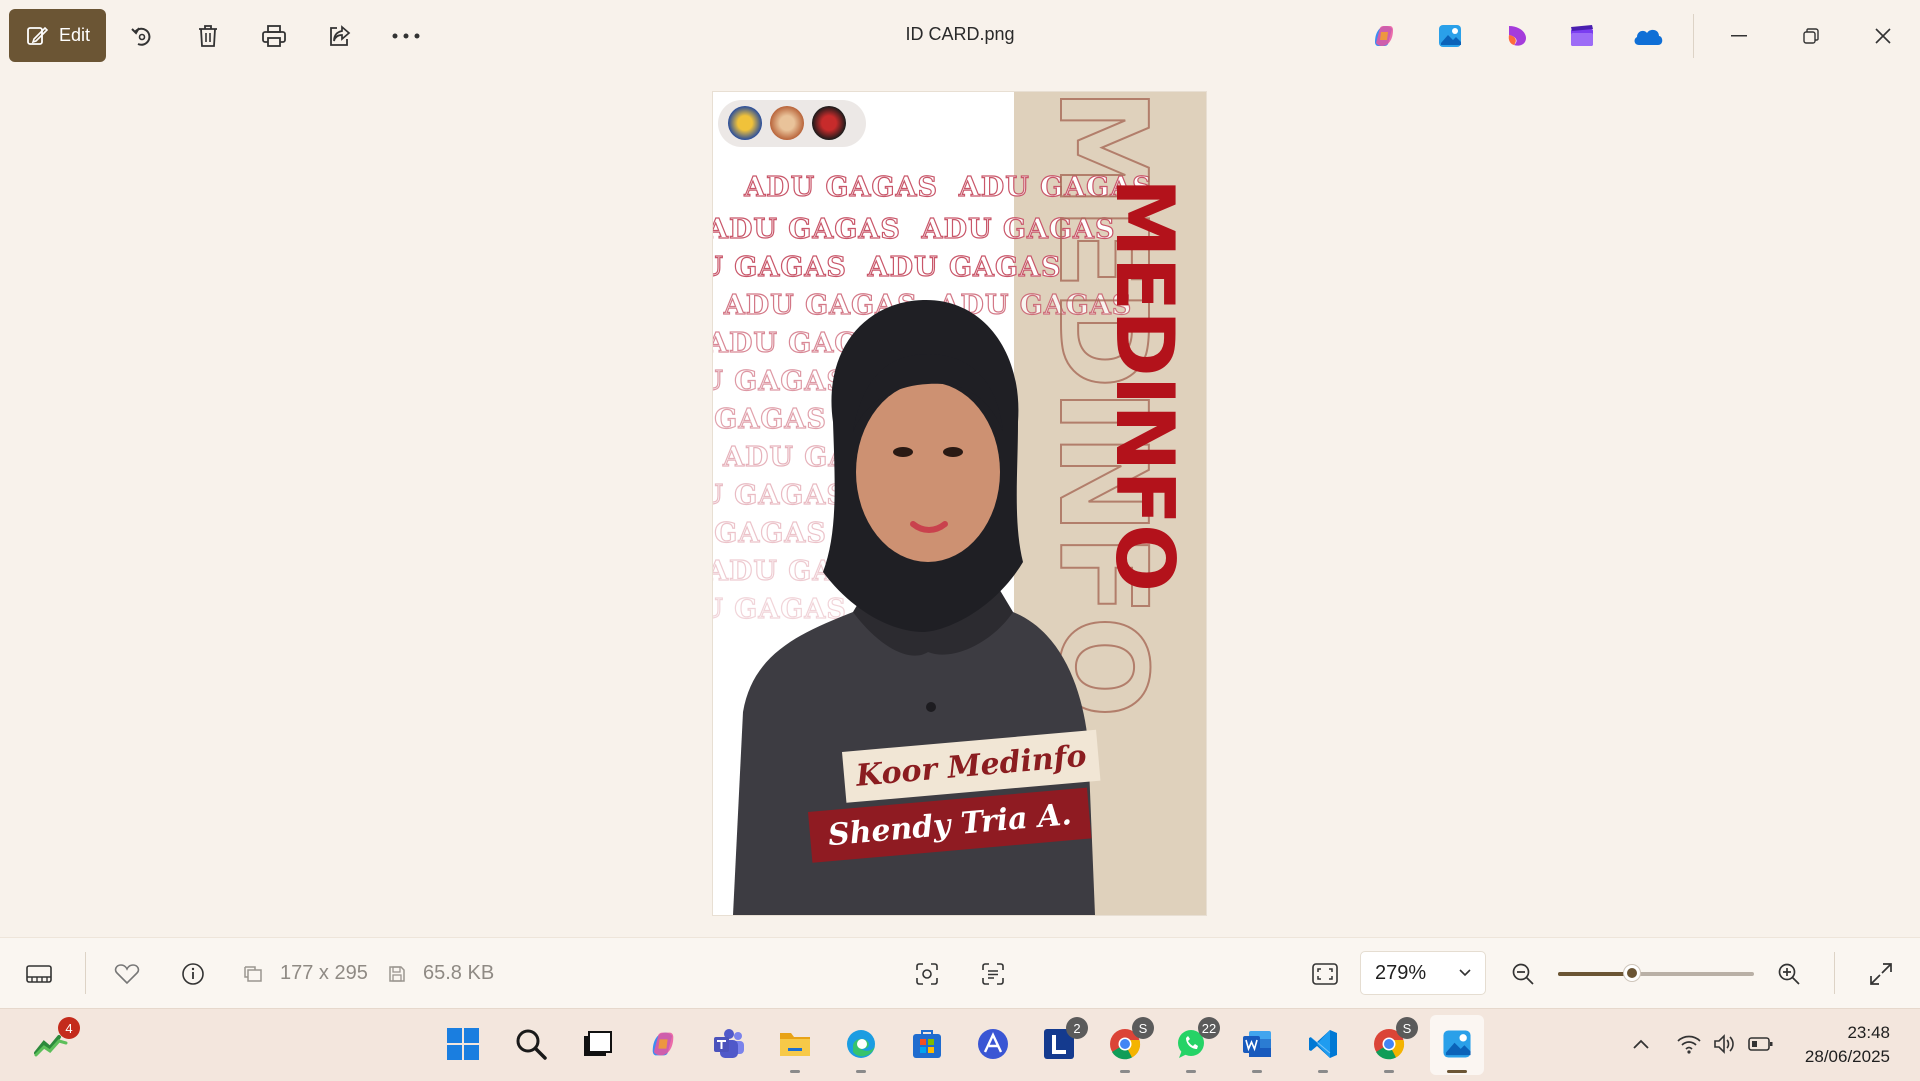  I want to click on edit-button: Edit, so click(57, 35).